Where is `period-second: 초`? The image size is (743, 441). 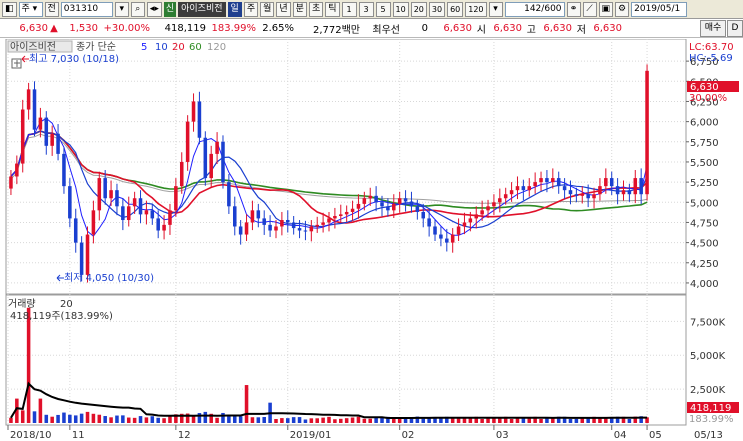 period-second: 초 is located at coordinates (316, 9).